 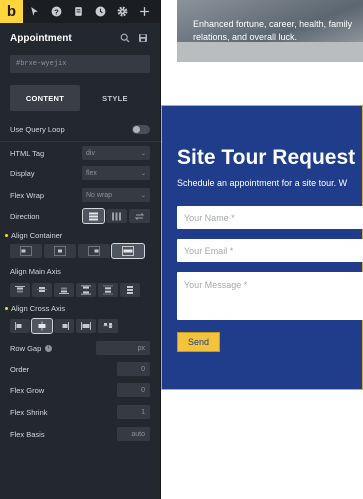 What do you see at coordinates (93, 216) in the screenshot?
I see `direction-column-icon` at bounding box center [93, 216].